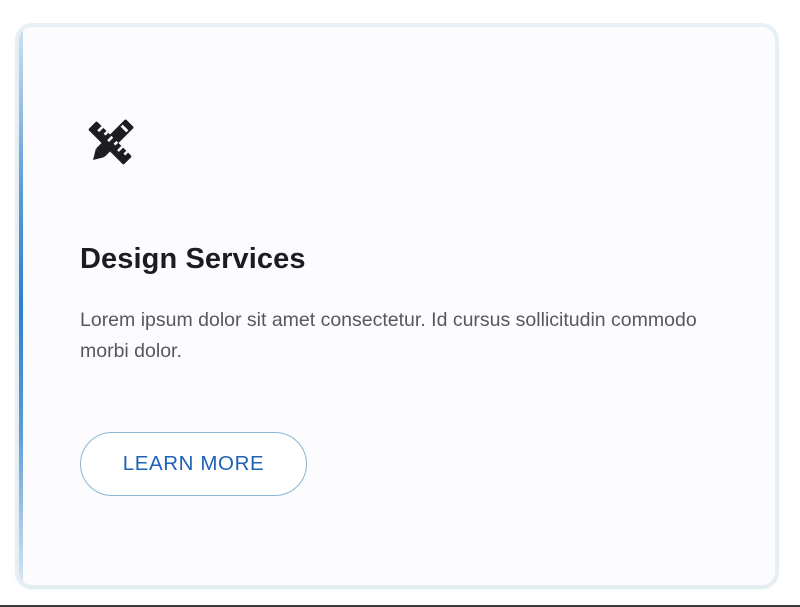 The width and height of the screenshot is (800, 607). I want to click on card-title: Design Services, so click(193, 259).